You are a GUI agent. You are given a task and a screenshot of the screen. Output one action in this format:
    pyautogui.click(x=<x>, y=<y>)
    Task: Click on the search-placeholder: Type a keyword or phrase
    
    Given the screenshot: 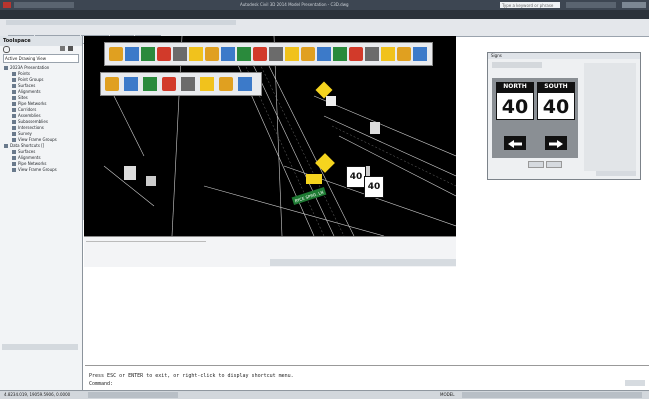 What is the action you would take?
    pyautogui.click(x=528, y=5)
    